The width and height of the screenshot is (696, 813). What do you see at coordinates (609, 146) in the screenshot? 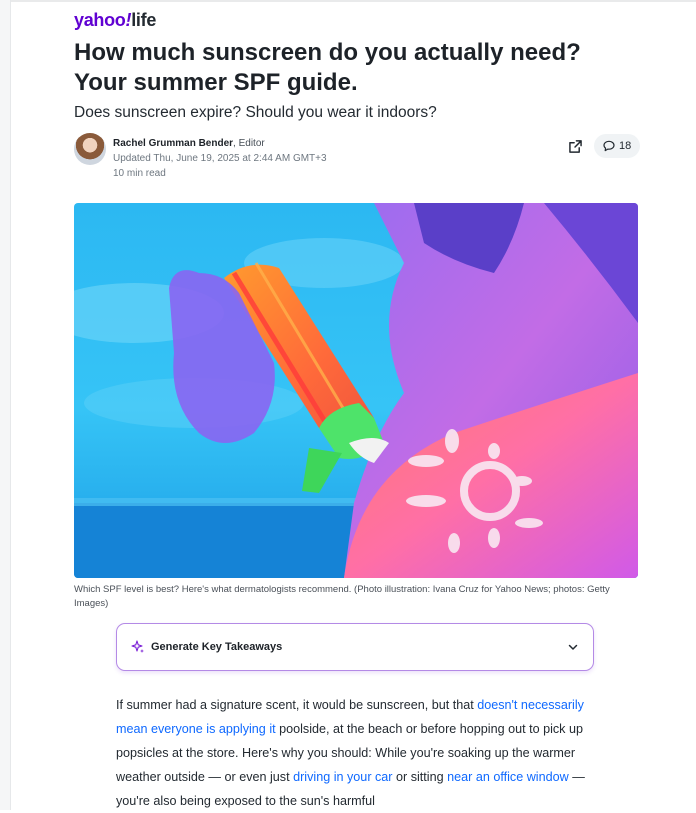
I see `comment-icon` at bounding box center [609, 146].